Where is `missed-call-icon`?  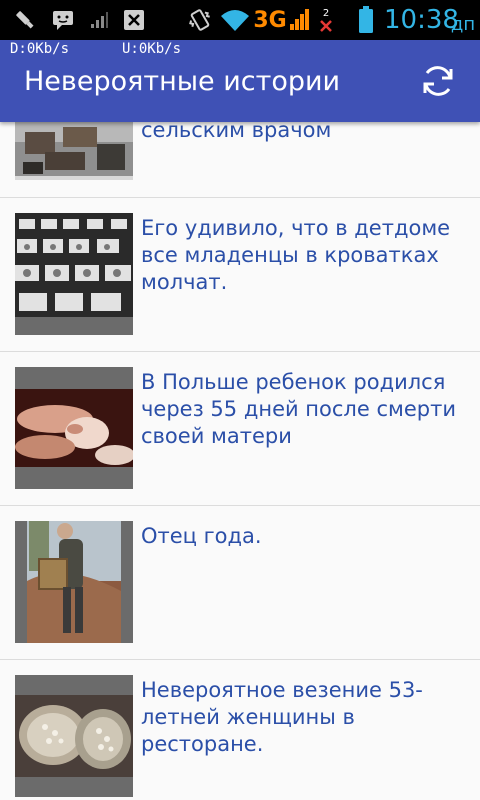 missed-call-icon is located at coordinates (326, 25).